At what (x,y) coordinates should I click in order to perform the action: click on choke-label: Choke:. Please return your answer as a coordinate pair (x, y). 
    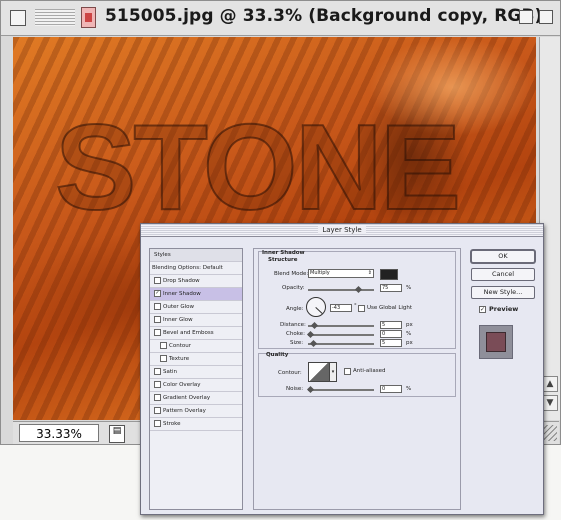
    Looking at the image, I should click on (295, 334).